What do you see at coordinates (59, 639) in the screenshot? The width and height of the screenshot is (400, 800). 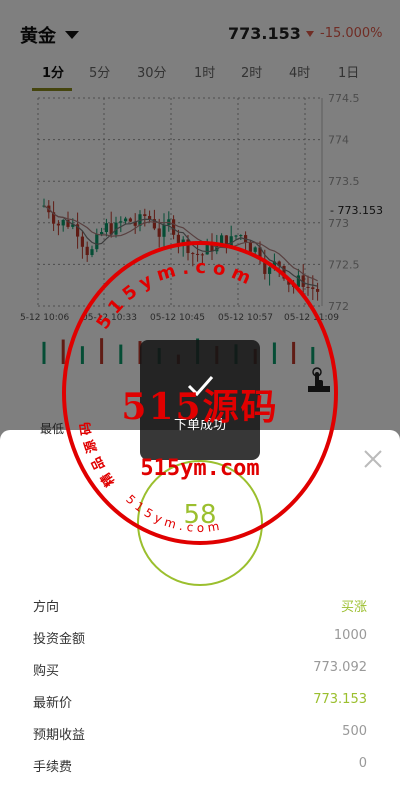 I see `amount-label: 投资金额` at bounding box center [59, 639].